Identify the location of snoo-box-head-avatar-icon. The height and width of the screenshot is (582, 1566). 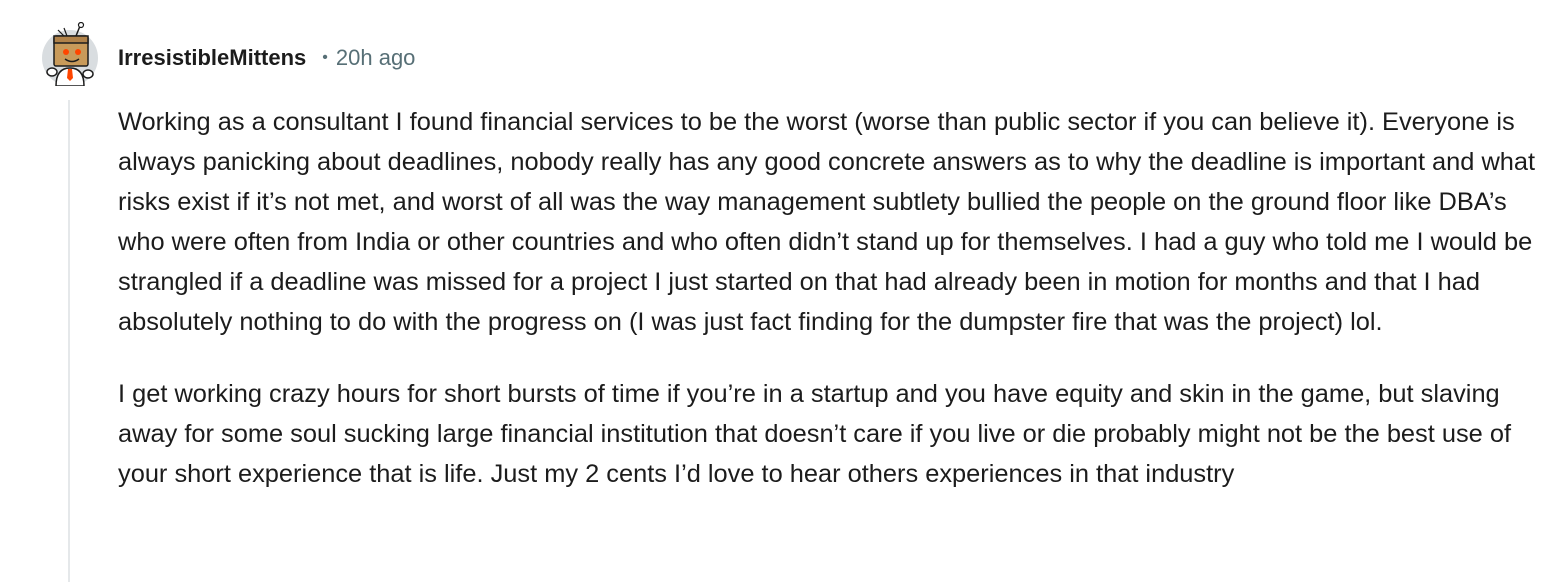
(70, 54).